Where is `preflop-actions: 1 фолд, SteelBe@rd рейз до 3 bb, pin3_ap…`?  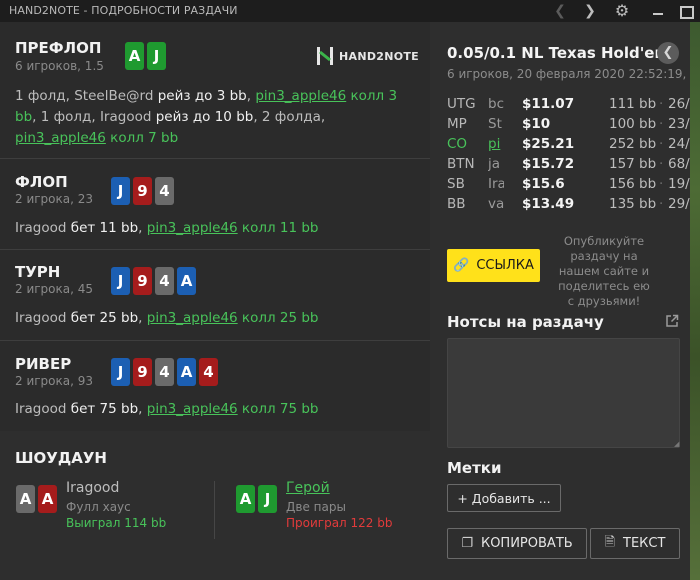 preflop-actions: 1 фолд, SteelBe@rd рейз до 3 bb, pin3_ap… is located at coordinates (215, 117).